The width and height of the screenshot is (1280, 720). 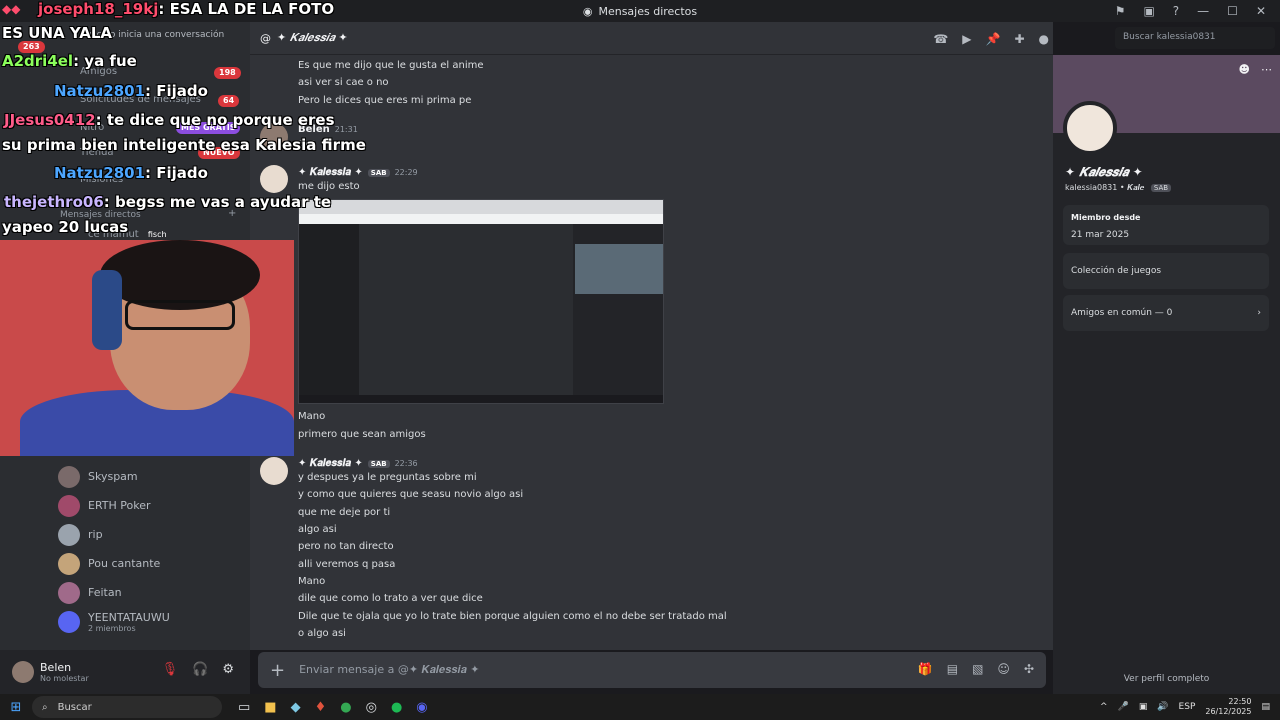 What do you see at coordinates (152, 621) in the screenshot?
I see `dm-item-group: YEENTATAUWU 2 miembros` at bounding box center [152, 621].